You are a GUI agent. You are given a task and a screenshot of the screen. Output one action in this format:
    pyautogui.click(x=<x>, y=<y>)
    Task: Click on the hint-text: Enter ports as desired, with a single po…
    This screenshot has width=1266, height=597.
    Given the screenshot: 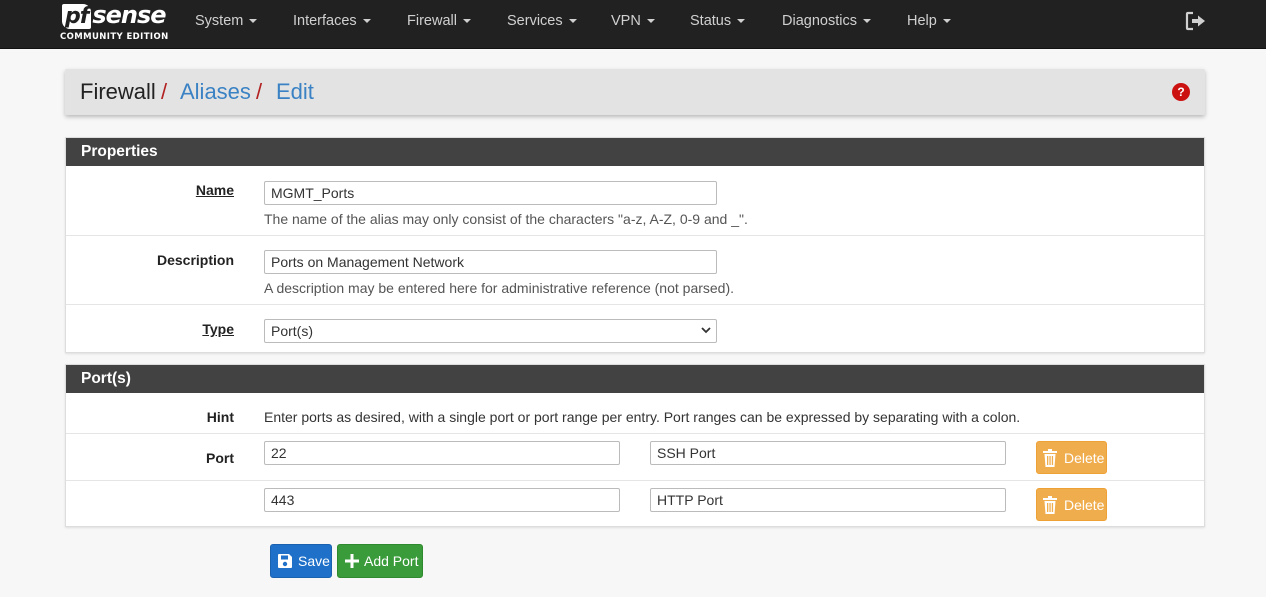 What is the action you would take?
    pyautogui.click(x=642, y=417)
    